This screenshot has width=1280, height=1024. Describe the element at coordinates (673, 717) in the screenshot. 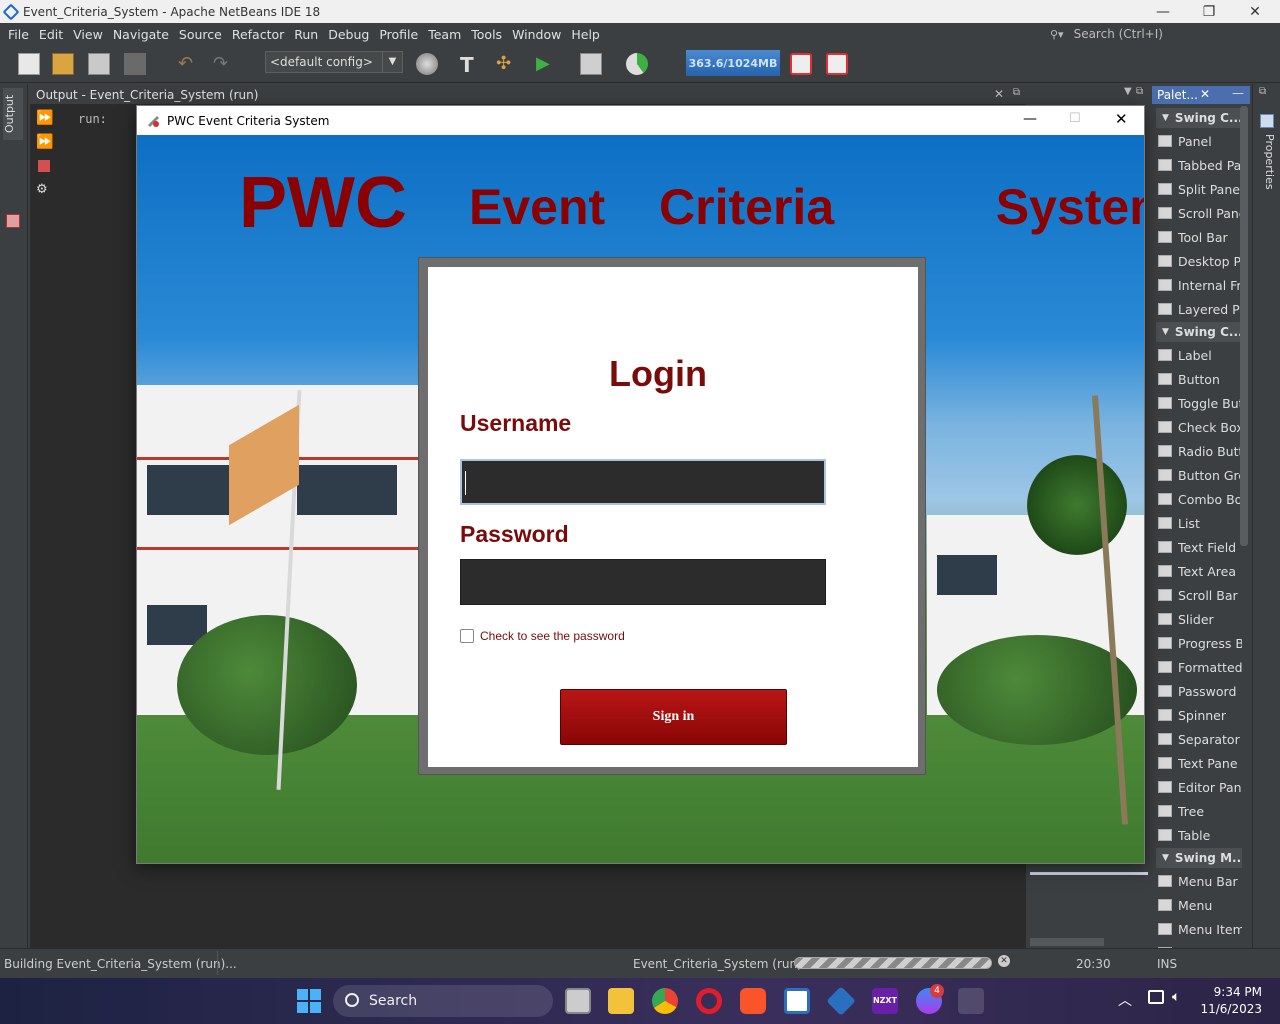

I see `sign-in-button: Sign in` at that location.